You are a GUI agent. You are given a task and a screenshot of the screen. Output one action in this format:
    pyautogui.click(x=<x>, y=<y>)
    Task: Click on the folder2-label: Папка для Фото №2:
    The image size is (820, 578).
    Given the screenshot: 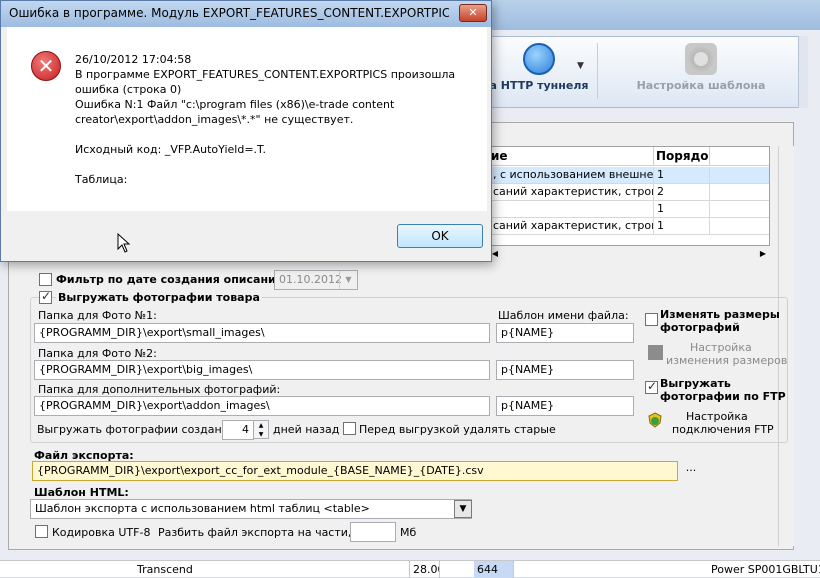 What is the action you would take?
    pyautogui.click(x=97, y=353)
    